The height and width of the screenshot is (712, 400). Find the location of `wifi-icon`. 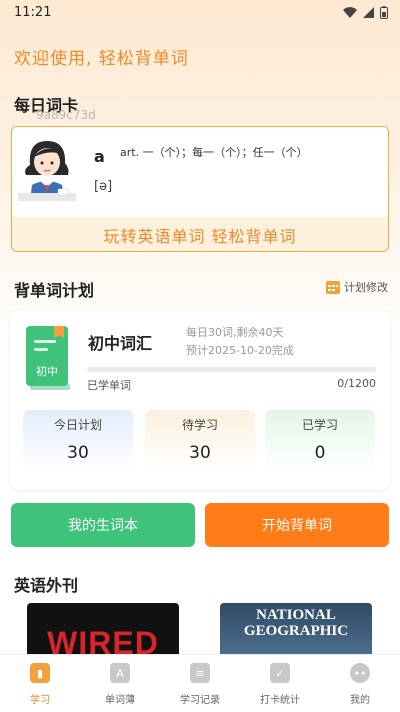

wifi-icon is located at coordinates (350, 12).